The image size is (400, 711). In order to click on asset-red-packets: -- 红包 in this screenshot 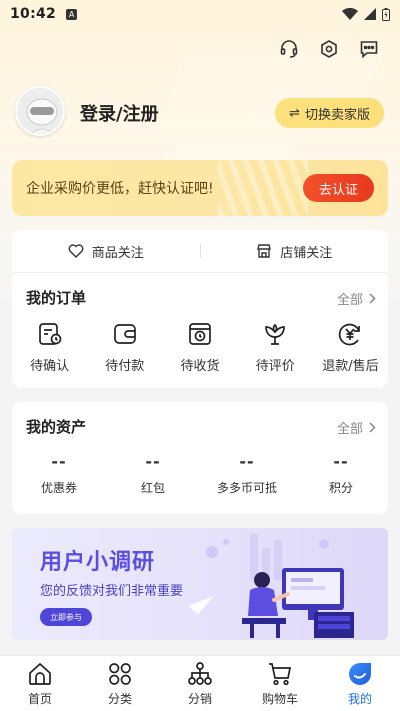, I will do `click(153, 474)`.